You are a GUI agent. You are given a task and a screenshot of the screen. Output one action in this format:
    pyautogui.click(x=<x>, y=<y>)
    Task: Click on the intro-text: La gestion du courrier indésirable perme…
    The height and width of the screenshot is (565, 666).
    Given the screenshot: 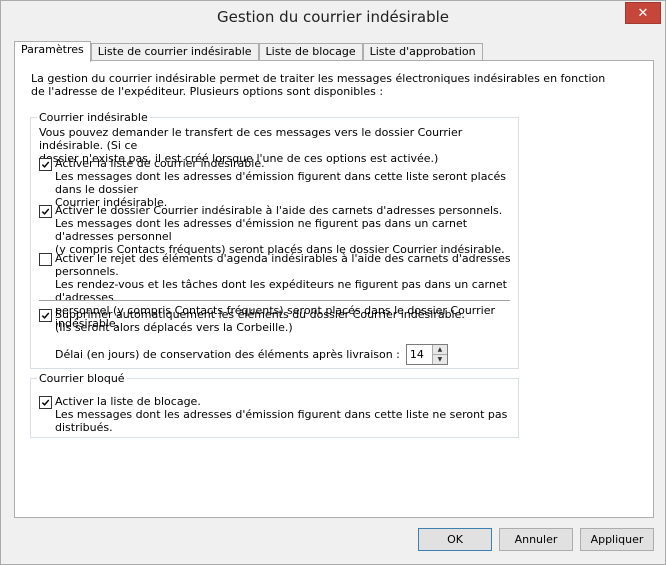 What is the action you would take?
    pyautogui.click(x=331, y=85)
    